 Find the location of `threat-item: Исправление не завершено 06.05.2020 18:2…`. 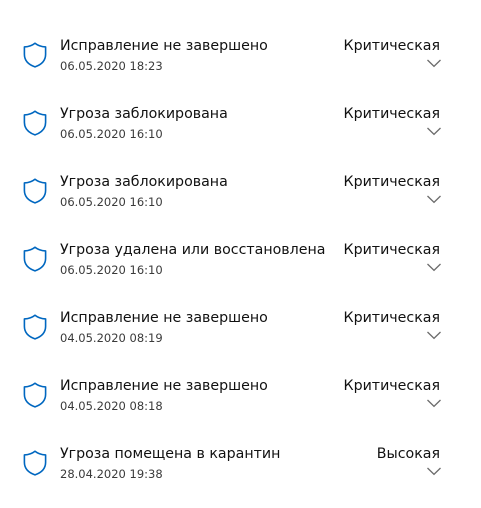

threat-item: Исправление не завершено 06.05.2020 18:2… is located at coordinates (240, 36).